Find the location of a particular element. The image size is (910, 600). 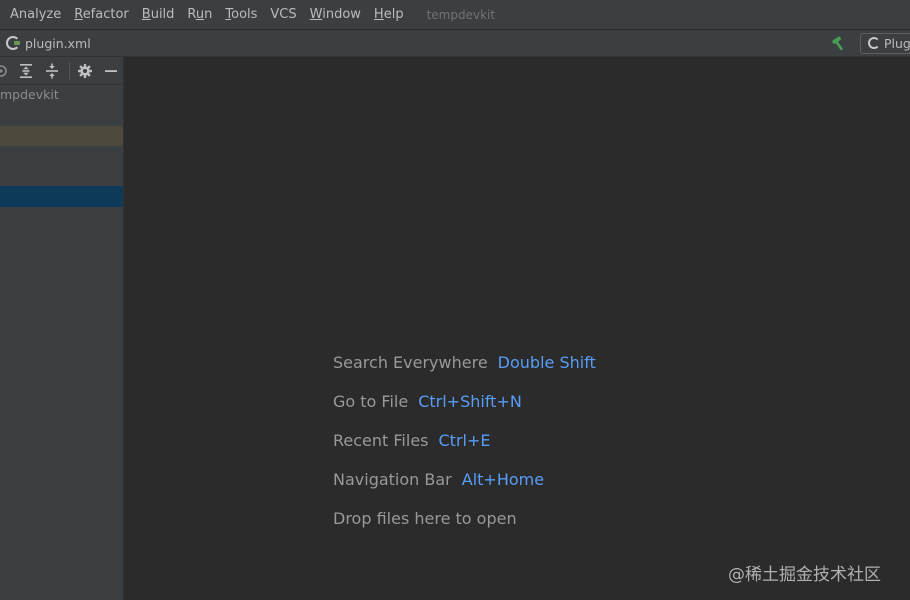

expand-all-icon is located at coordinates (26, 71).